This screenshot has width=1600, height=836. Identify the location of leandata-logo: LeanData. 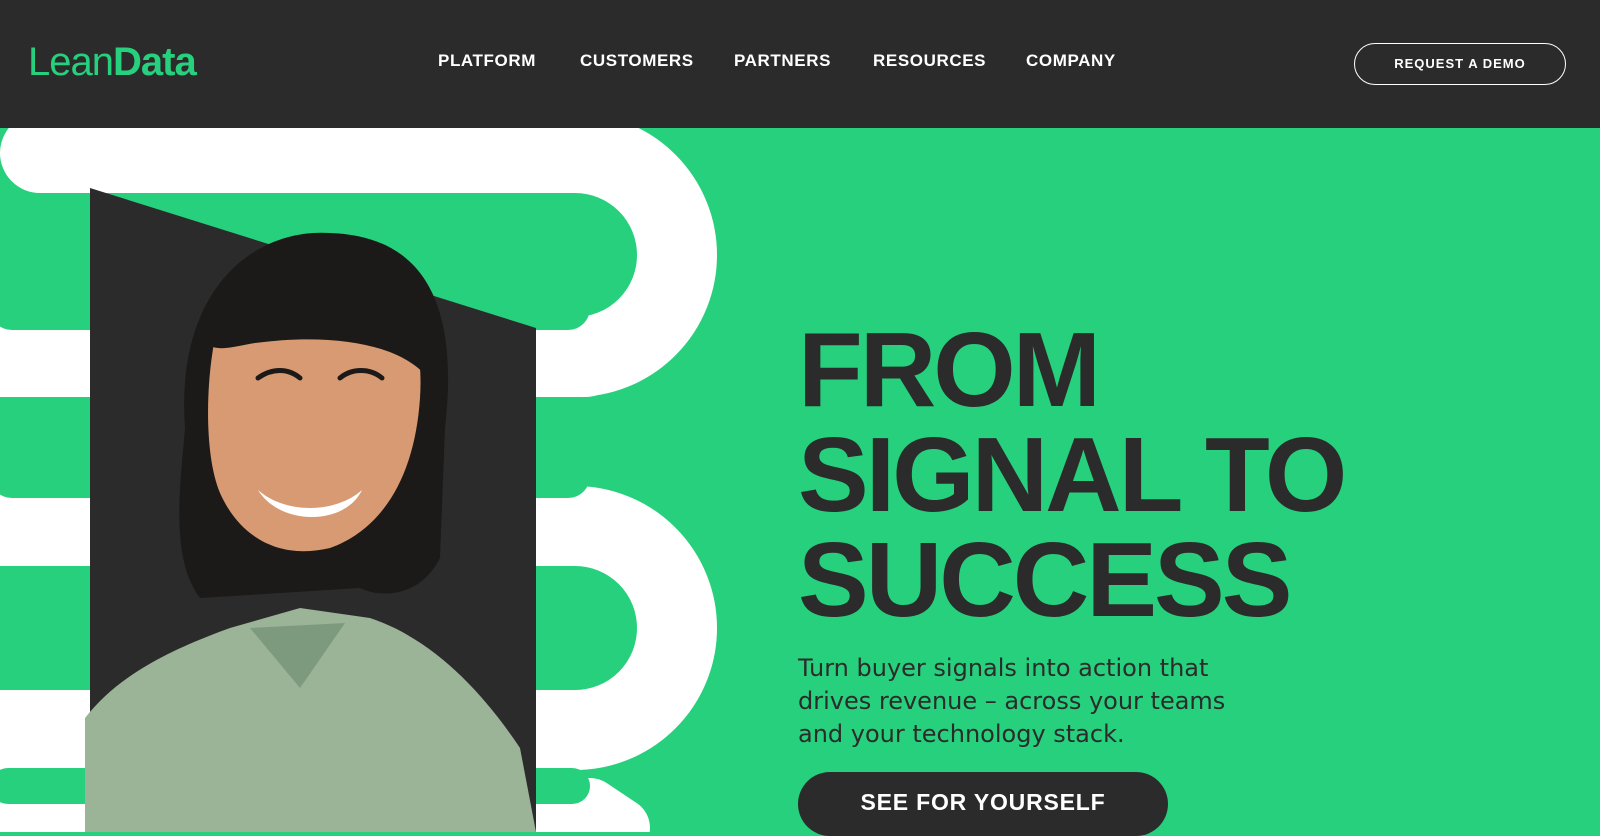
(112, 62).